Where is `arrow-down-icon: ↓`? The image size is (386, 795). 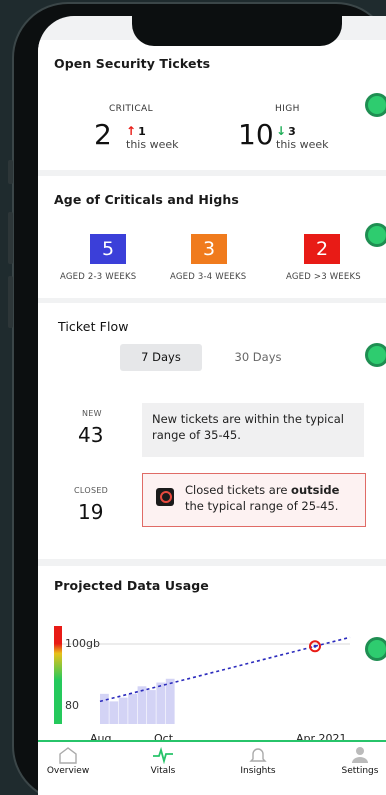
arrow-down-icon: ↓ is located at coordinates (281, 131).